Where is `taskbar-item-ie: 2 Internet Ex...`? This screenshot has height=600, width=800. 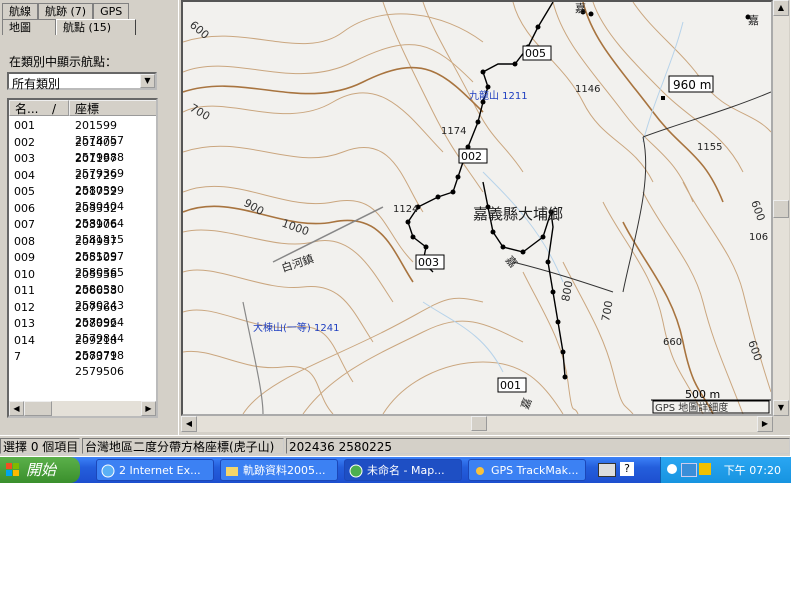
taskbar-item-ie: 2 Internet Ex... is located at coordinates (155, 470).